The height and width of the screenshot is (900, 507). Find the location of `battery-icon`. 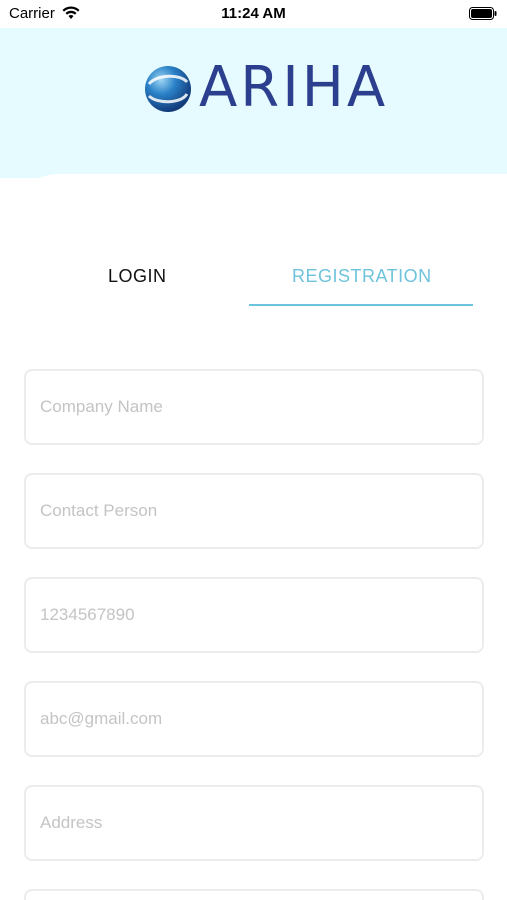

battery-icon is located at coordinates (483, 13).